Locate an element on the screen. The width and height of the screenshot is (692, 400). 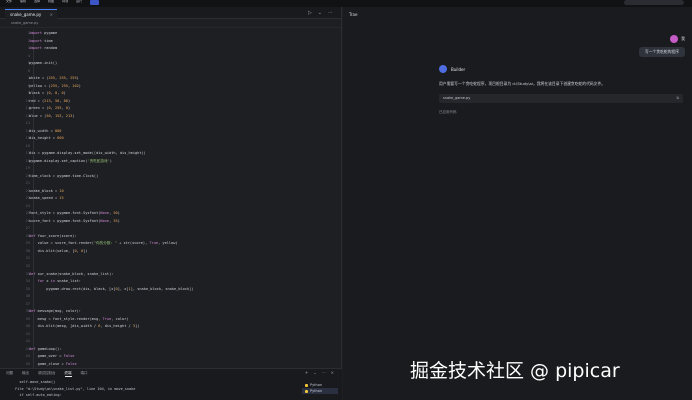
code-line: 31 is located at coordinates (171, 259).